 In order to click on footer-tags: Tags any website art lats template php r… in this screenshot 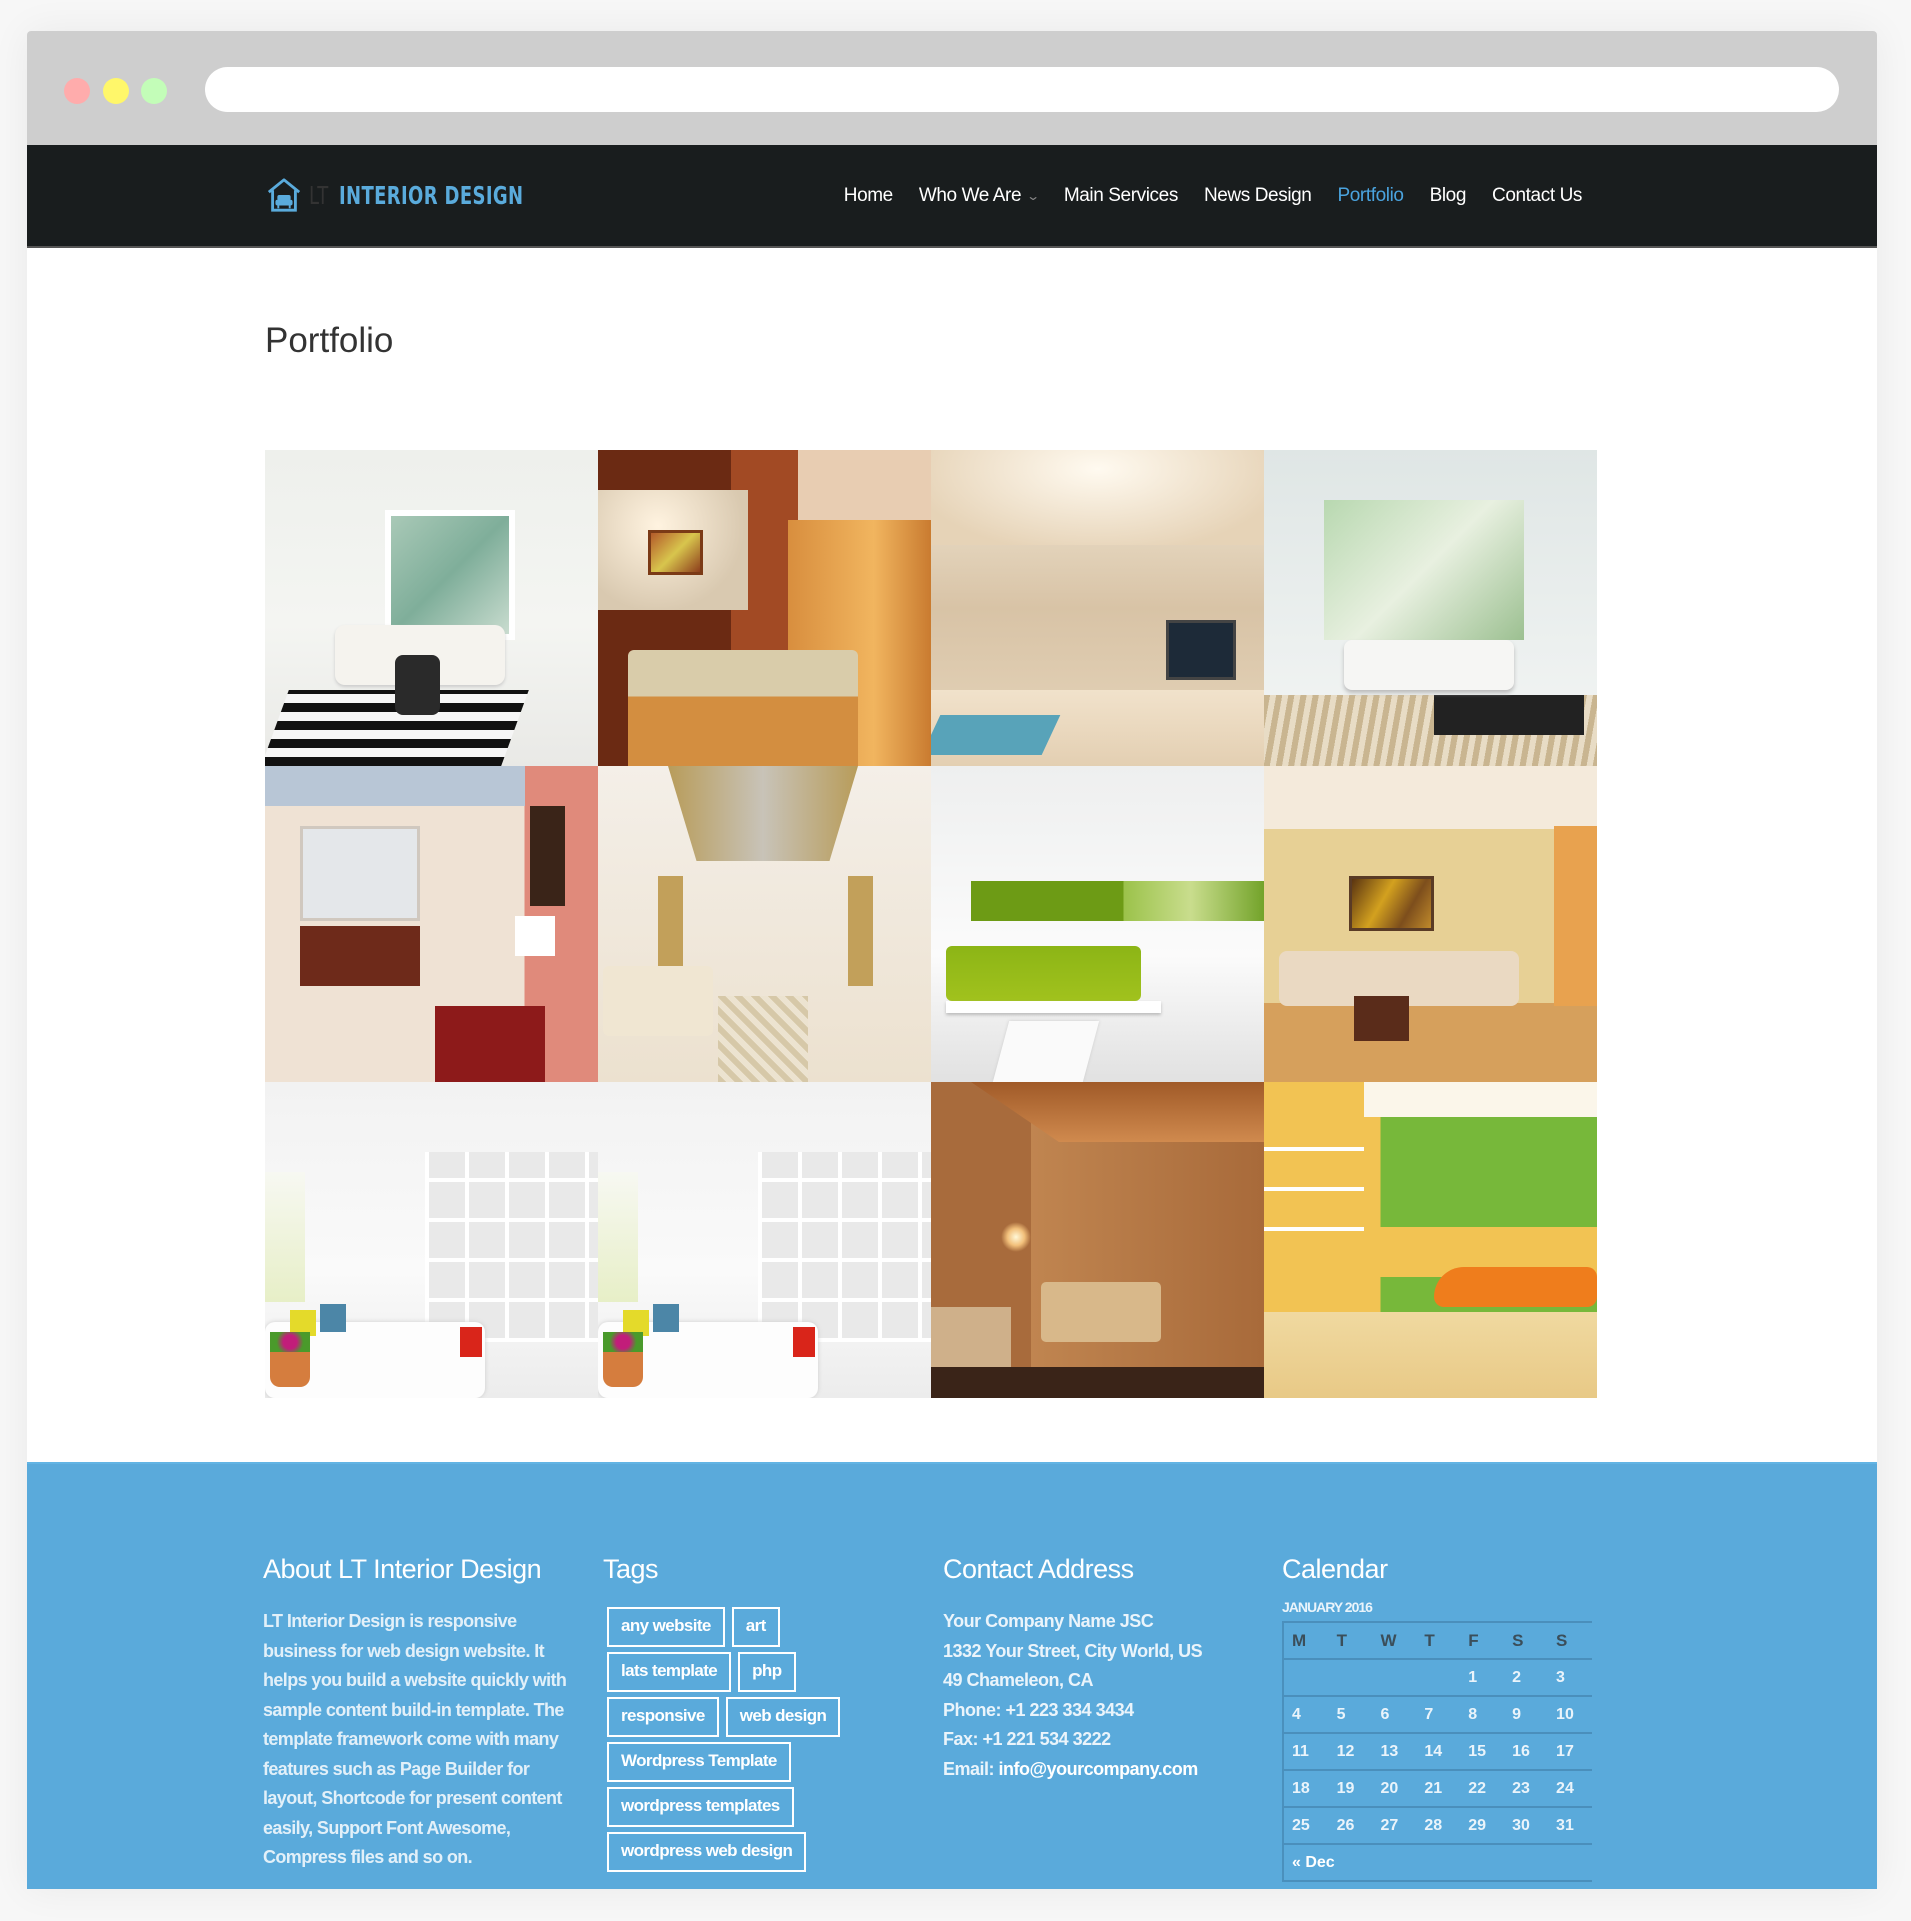, I will do `click(753, 1713)`.